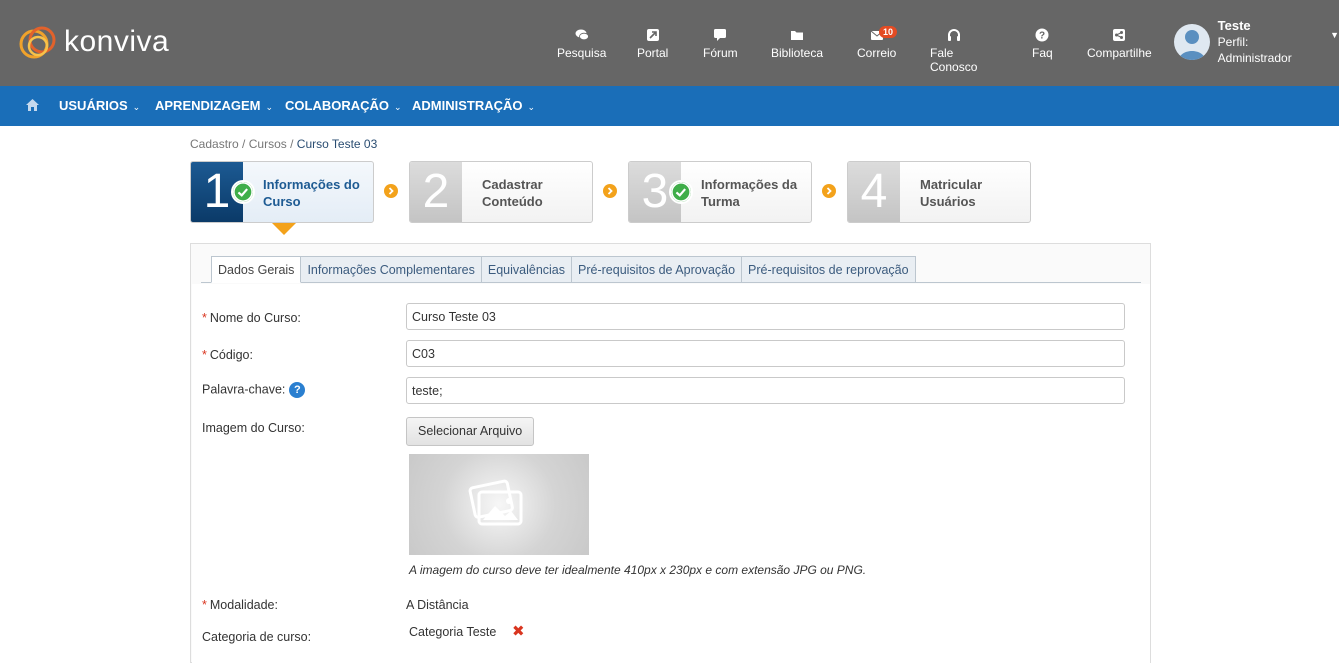  Describe the element at coordinates (877, 43) in the screenshot. I see `topnav-correio: 10 Correio` at that location.